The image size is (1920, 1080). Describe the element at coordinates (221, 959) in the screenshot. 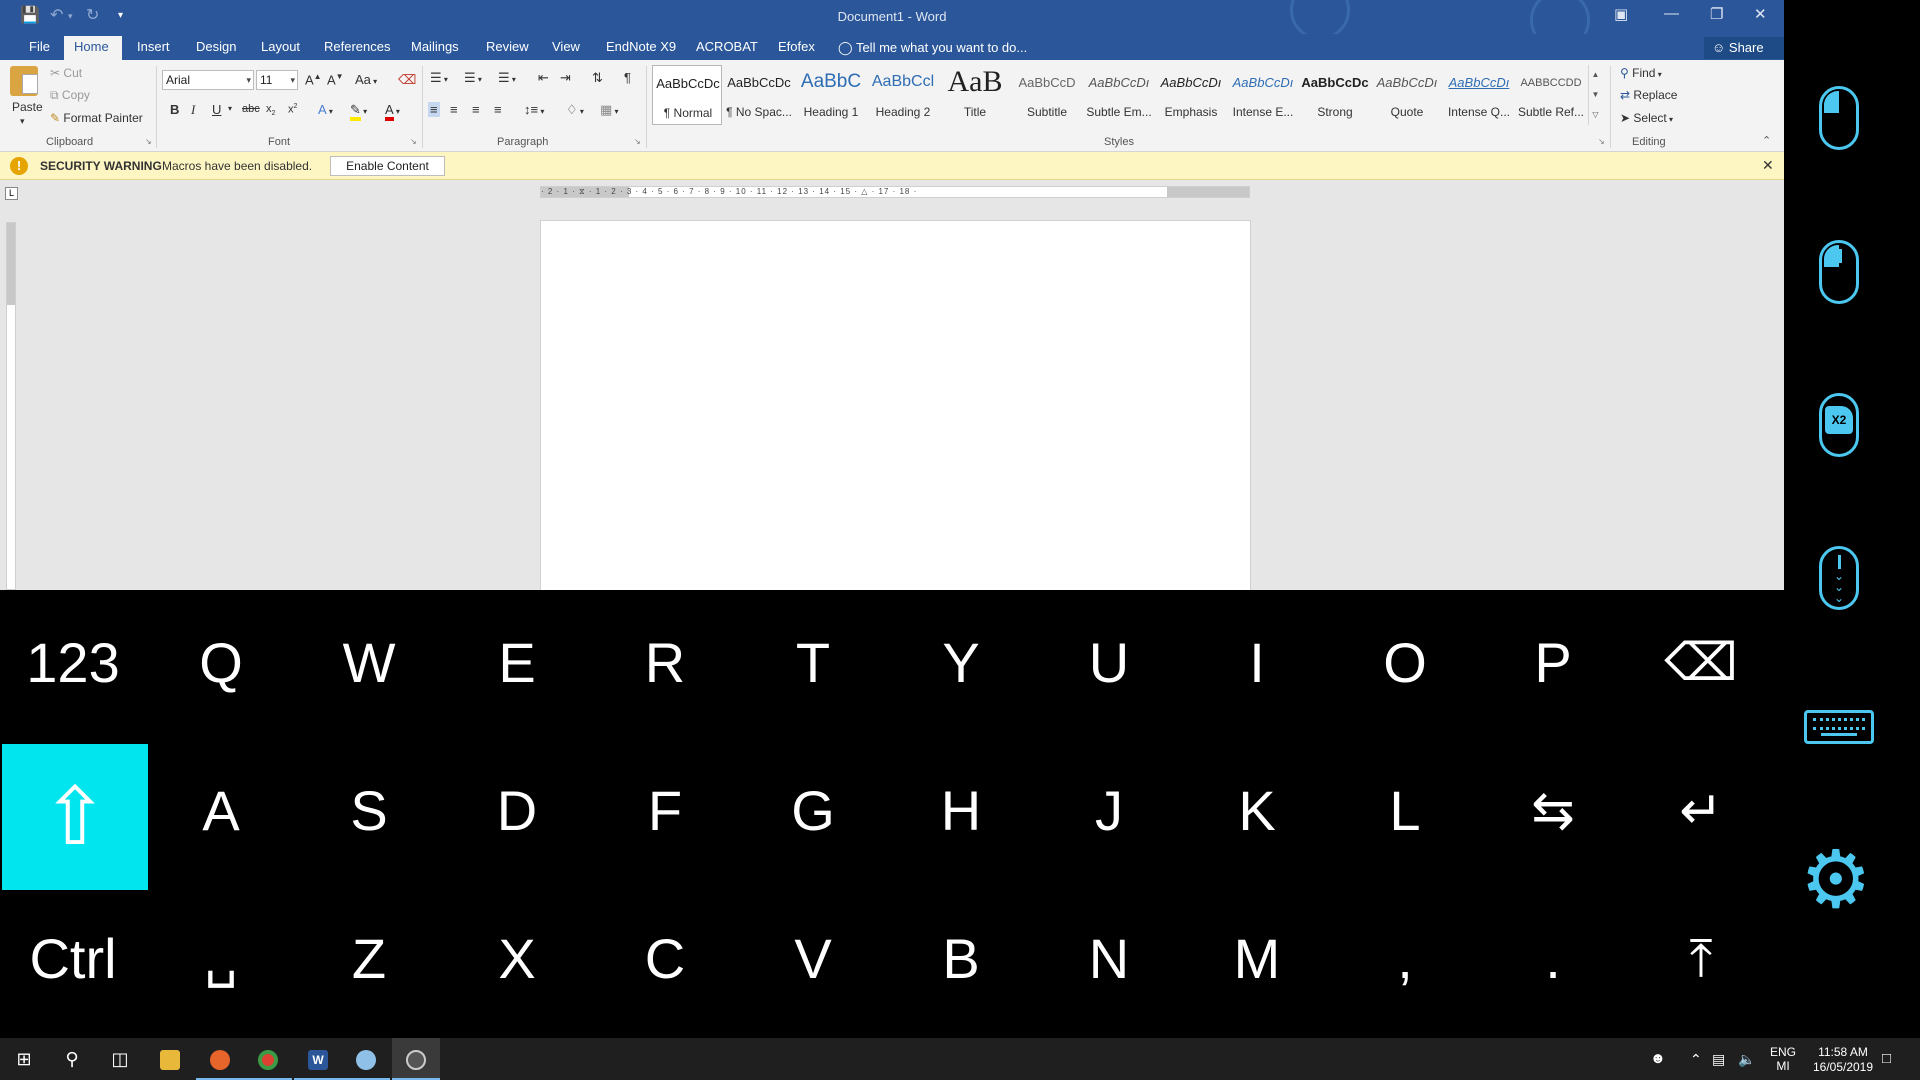

I see `key-space: ␣` at that location.